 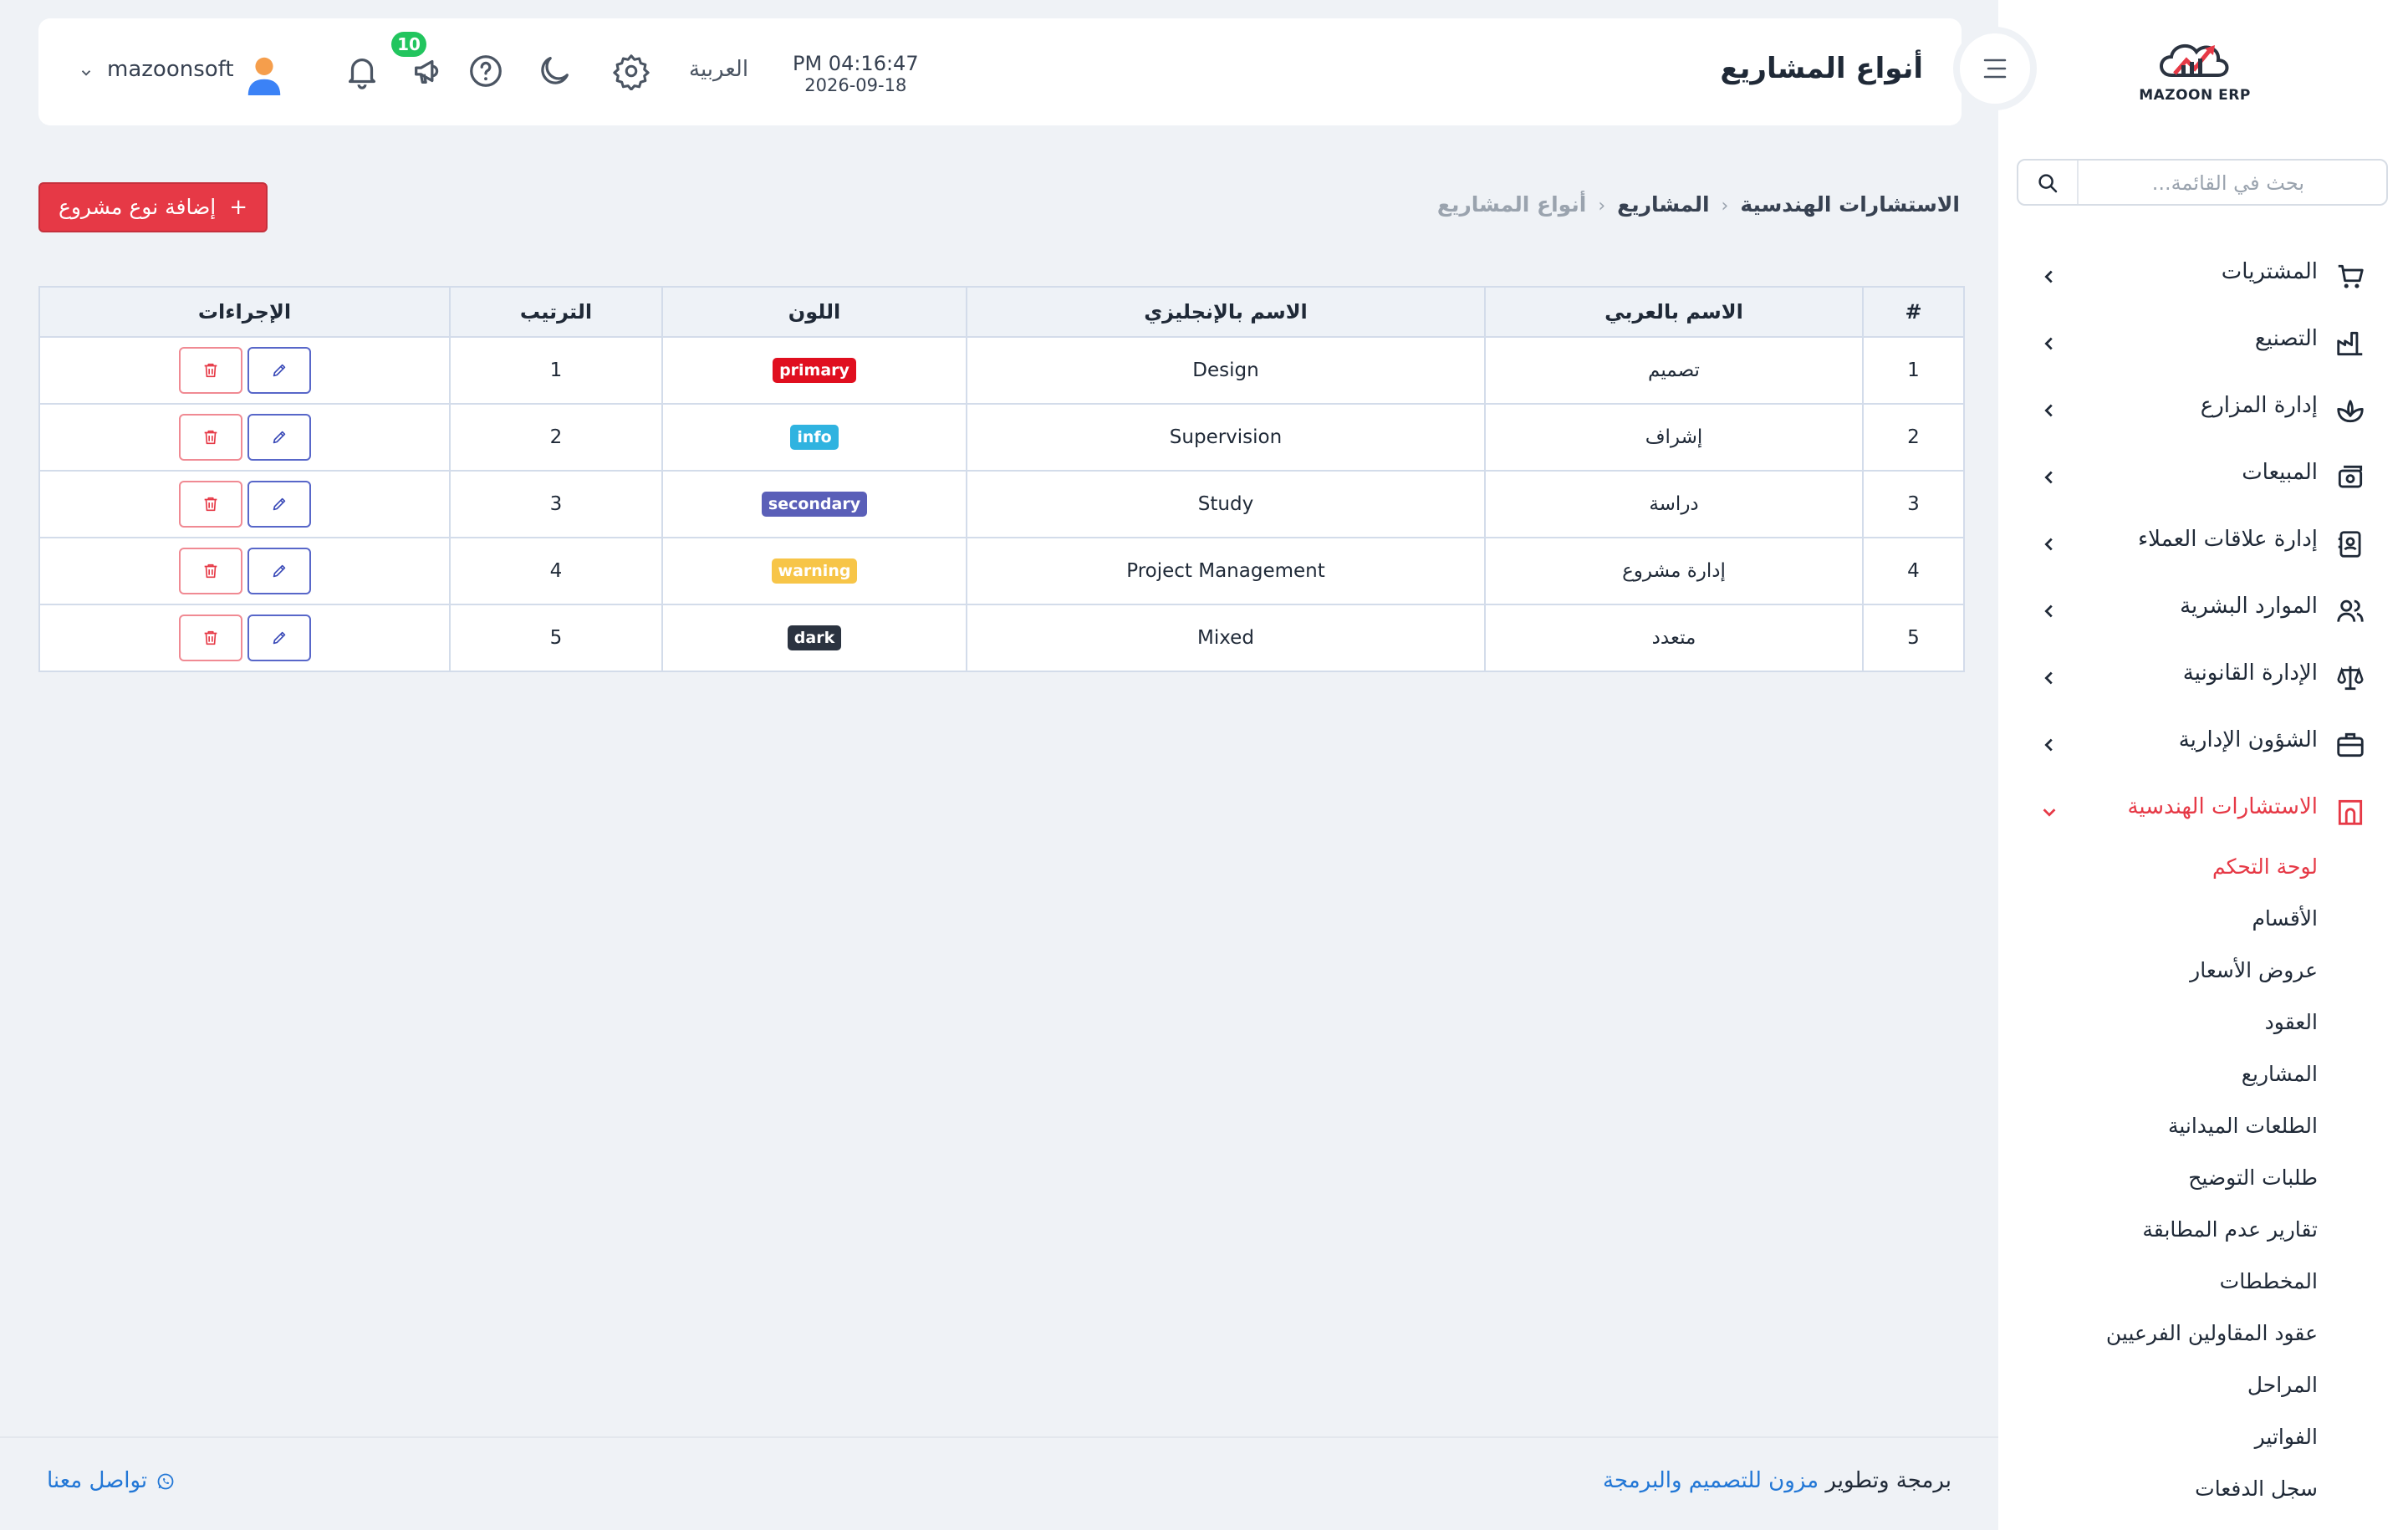 I want to click on submenu-item-quotations: عروض الأسعار, so click(x=2203, y=976).